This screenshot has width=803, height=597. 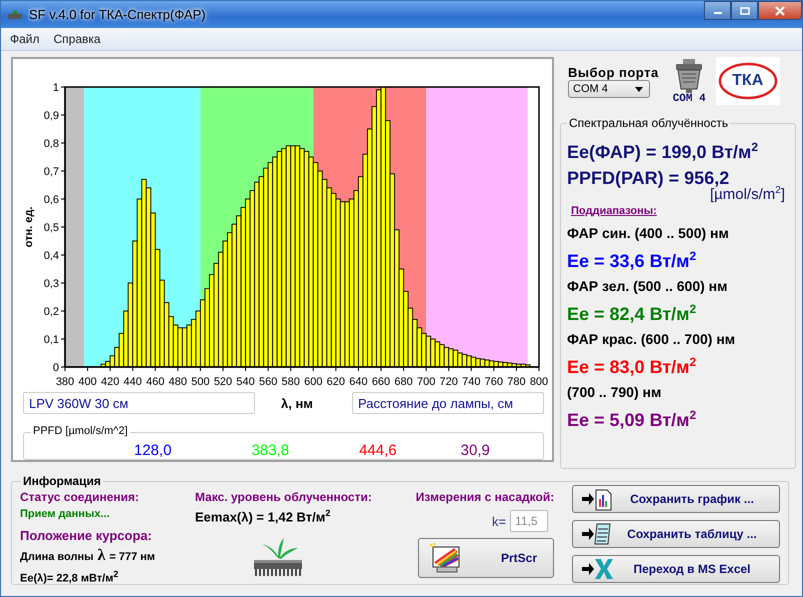 I want to click on axis-tick-label: 780, so click(x=516, y=382).